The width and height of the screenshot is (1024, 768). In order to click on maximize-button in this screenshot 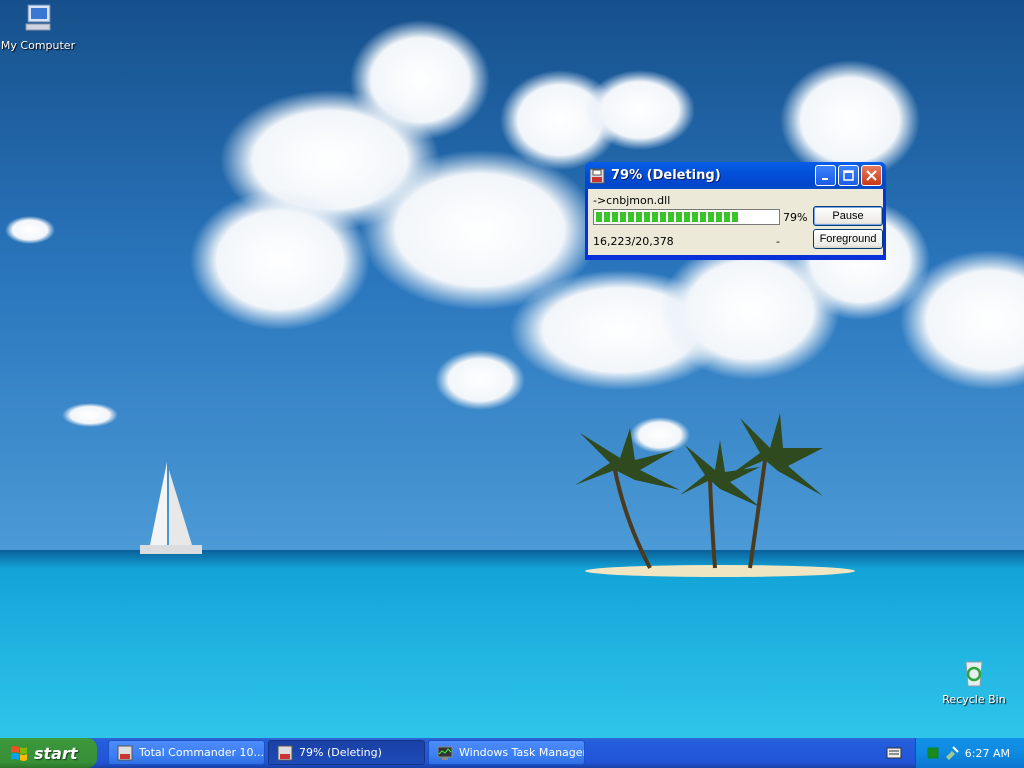, I will do `click(848, 175)`.